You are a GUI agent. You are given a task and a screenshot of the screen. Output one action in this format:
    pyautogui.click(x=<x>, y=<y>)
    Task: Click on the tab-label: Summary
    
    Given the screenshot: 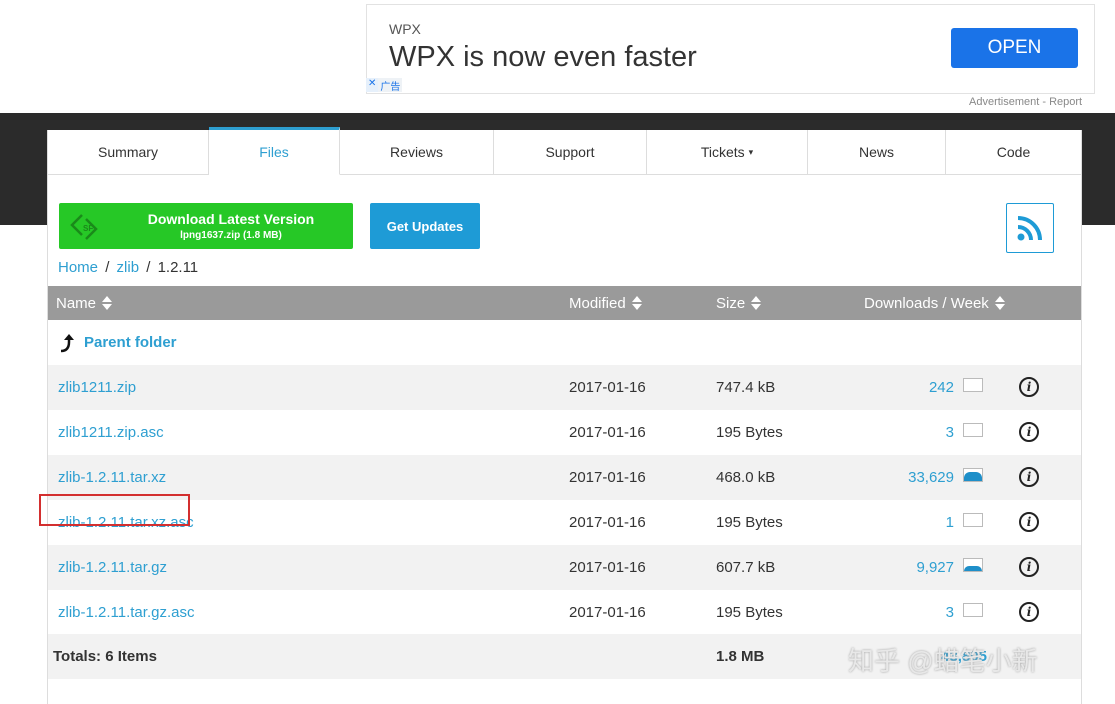 What is the action you would take?
    pyautogui.click(x=128, y=152)
    